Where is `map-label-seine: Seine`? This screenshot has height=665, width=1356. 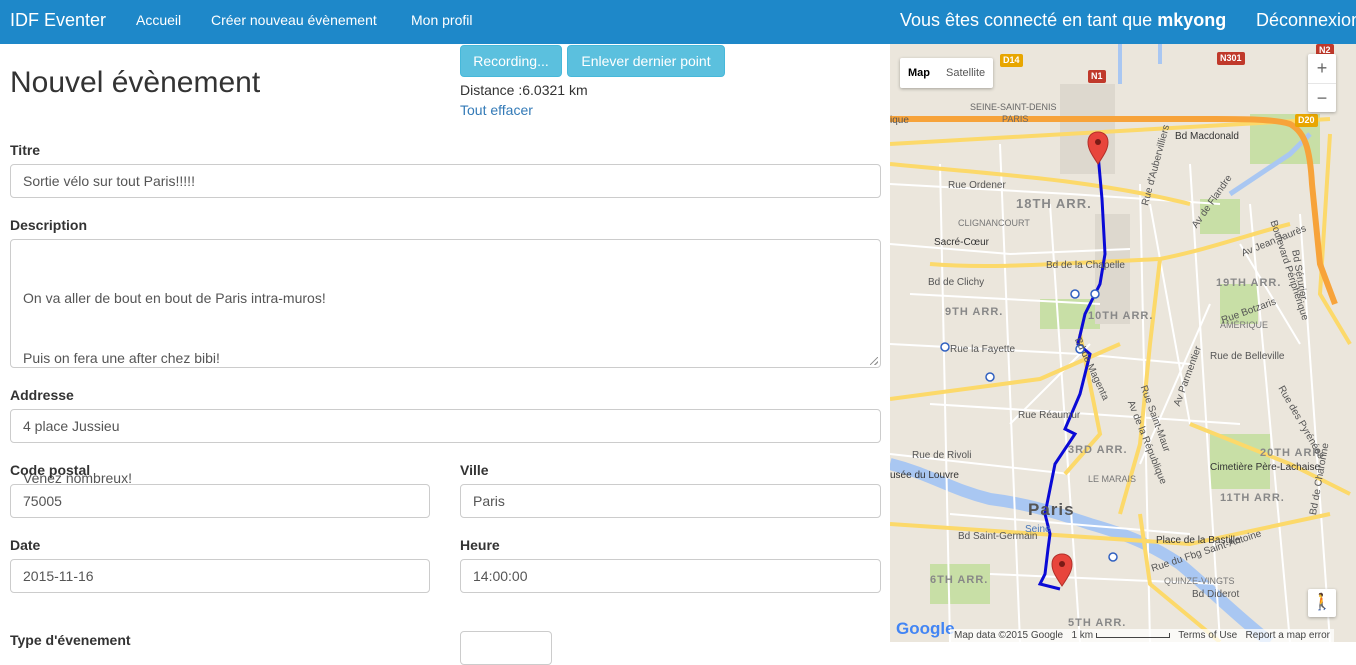 map-label-seine: Seine is located at coordinates (1038, 529).